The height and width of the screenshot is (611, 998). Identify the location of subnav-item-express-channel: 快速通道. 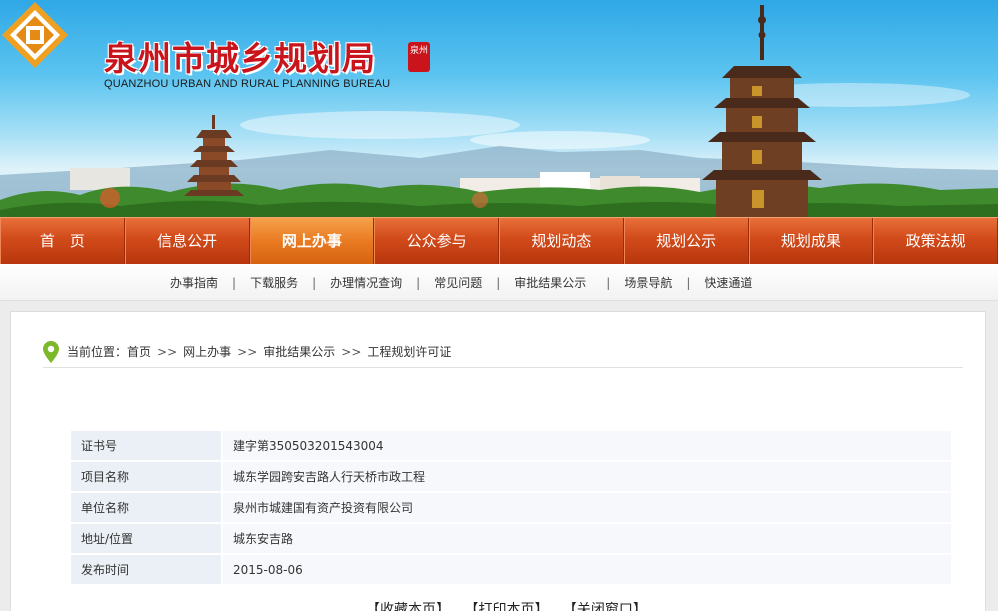
(728, 282).